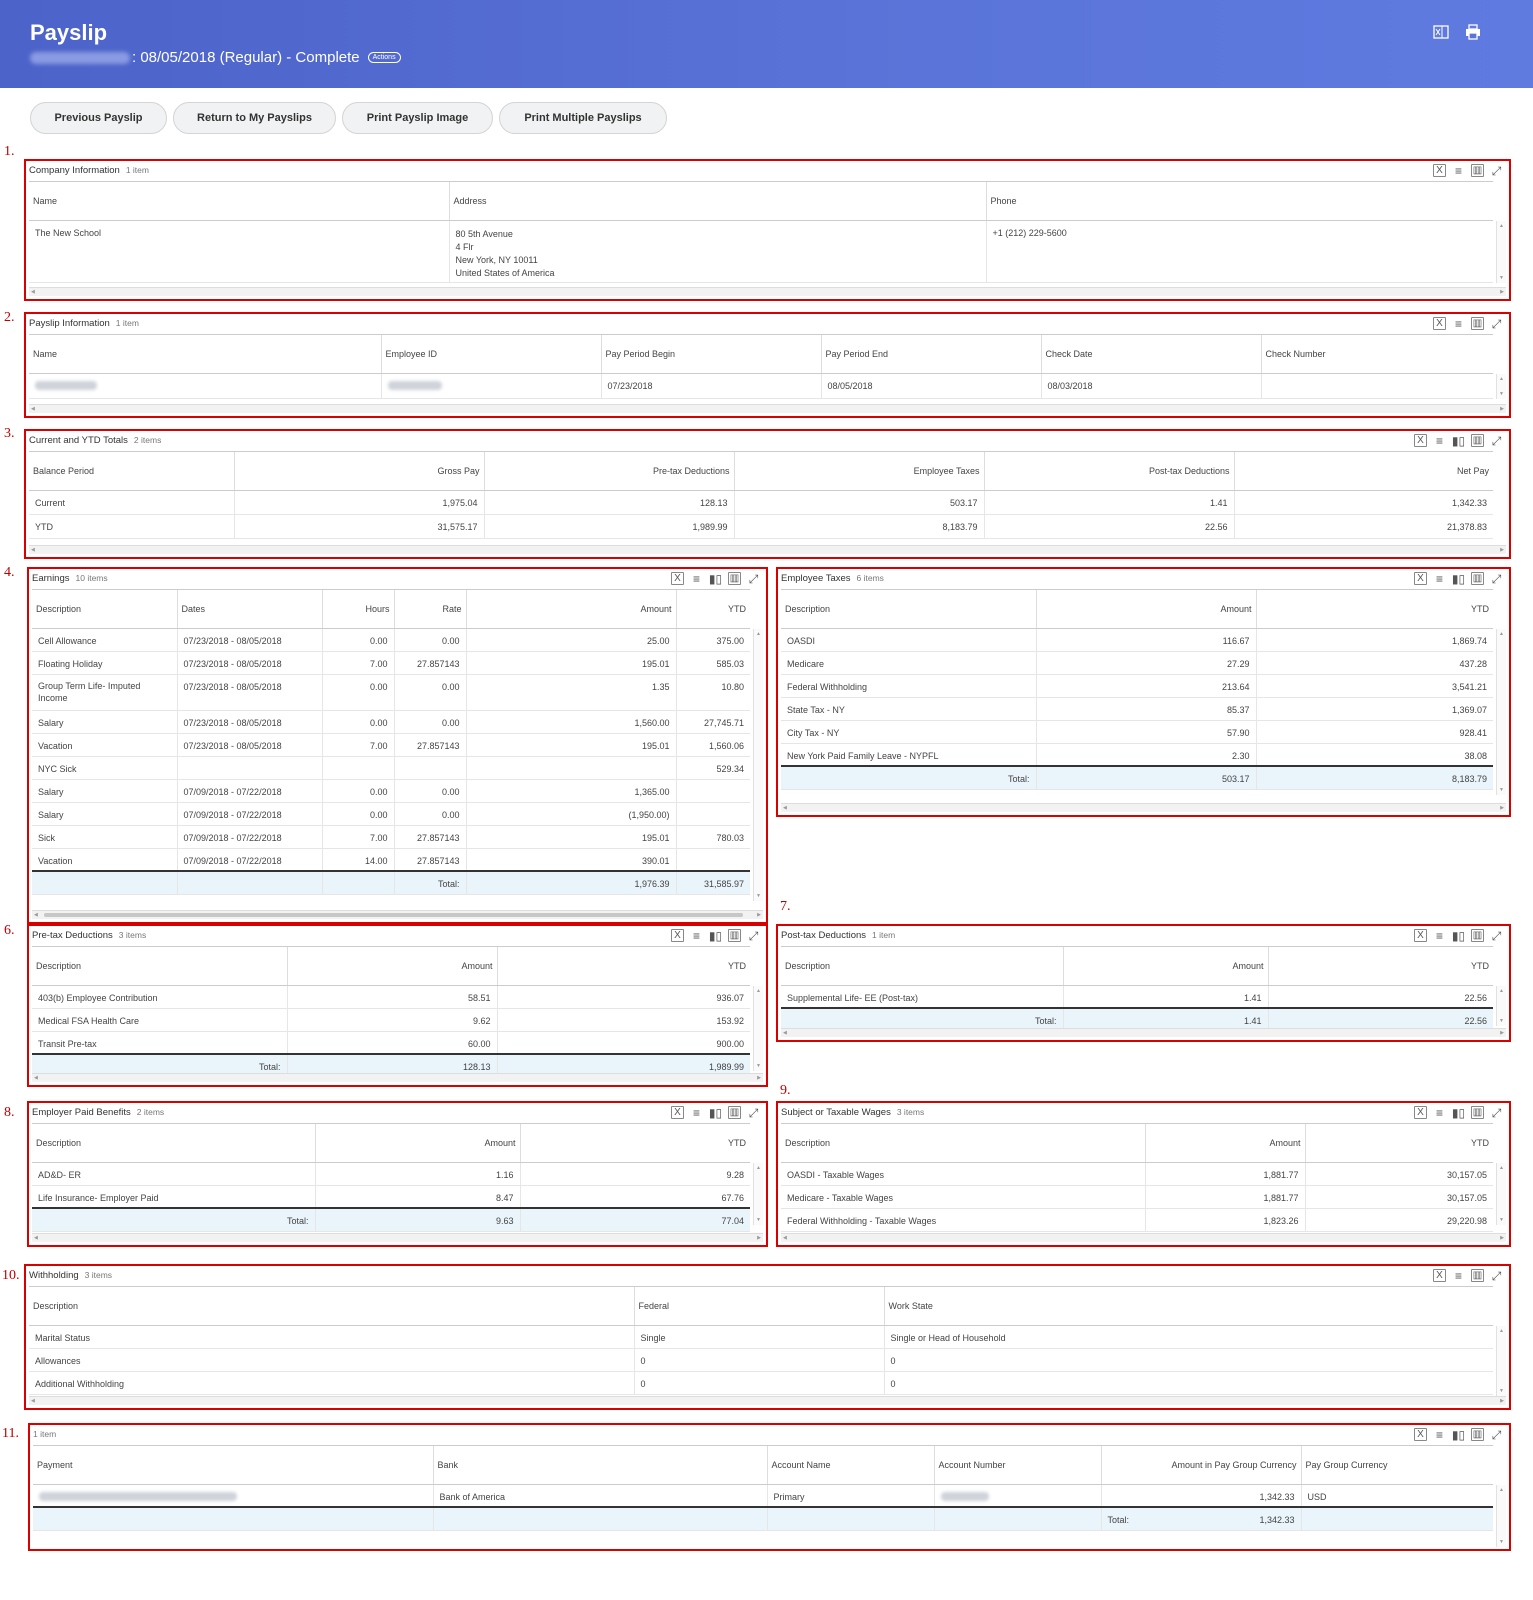 The height and width of the screenshot is (1600, 1533). I want to click on export-excel-icon, so click(1441, 32).